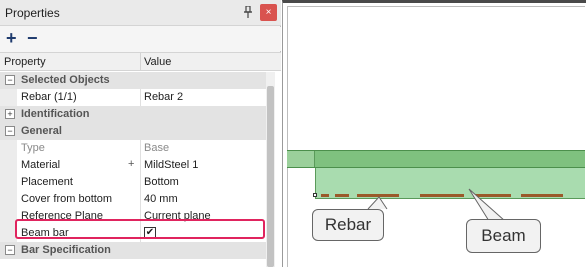  What do you see at coordinates (47, 182) in the screenshot?
I see `row-label: Placement` at bounding box center [47, 182].